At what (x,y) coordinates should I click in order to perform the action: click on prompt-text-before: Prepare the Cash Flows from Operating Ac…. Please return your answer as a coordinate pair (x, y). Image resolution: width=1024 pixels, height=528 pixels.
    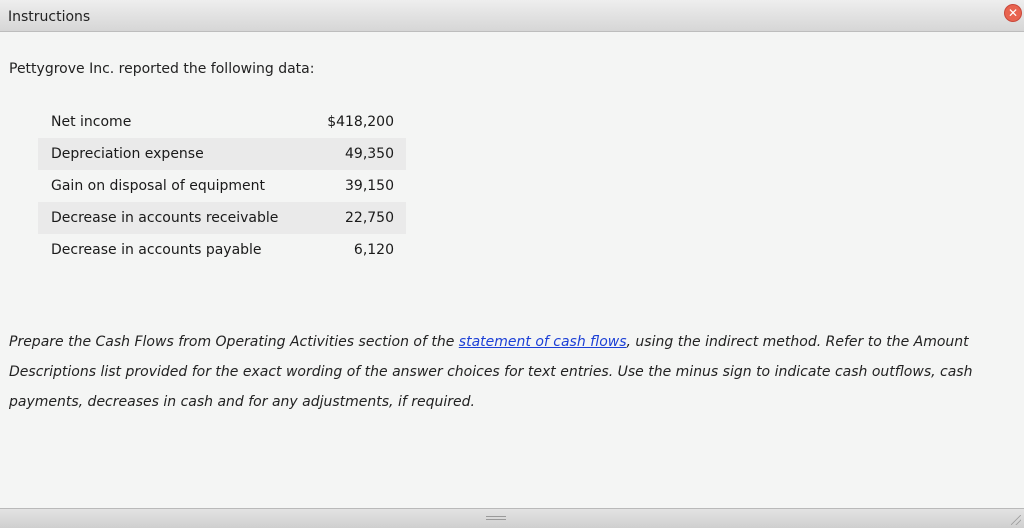
    Looking at the image, I should click on (234, 342).